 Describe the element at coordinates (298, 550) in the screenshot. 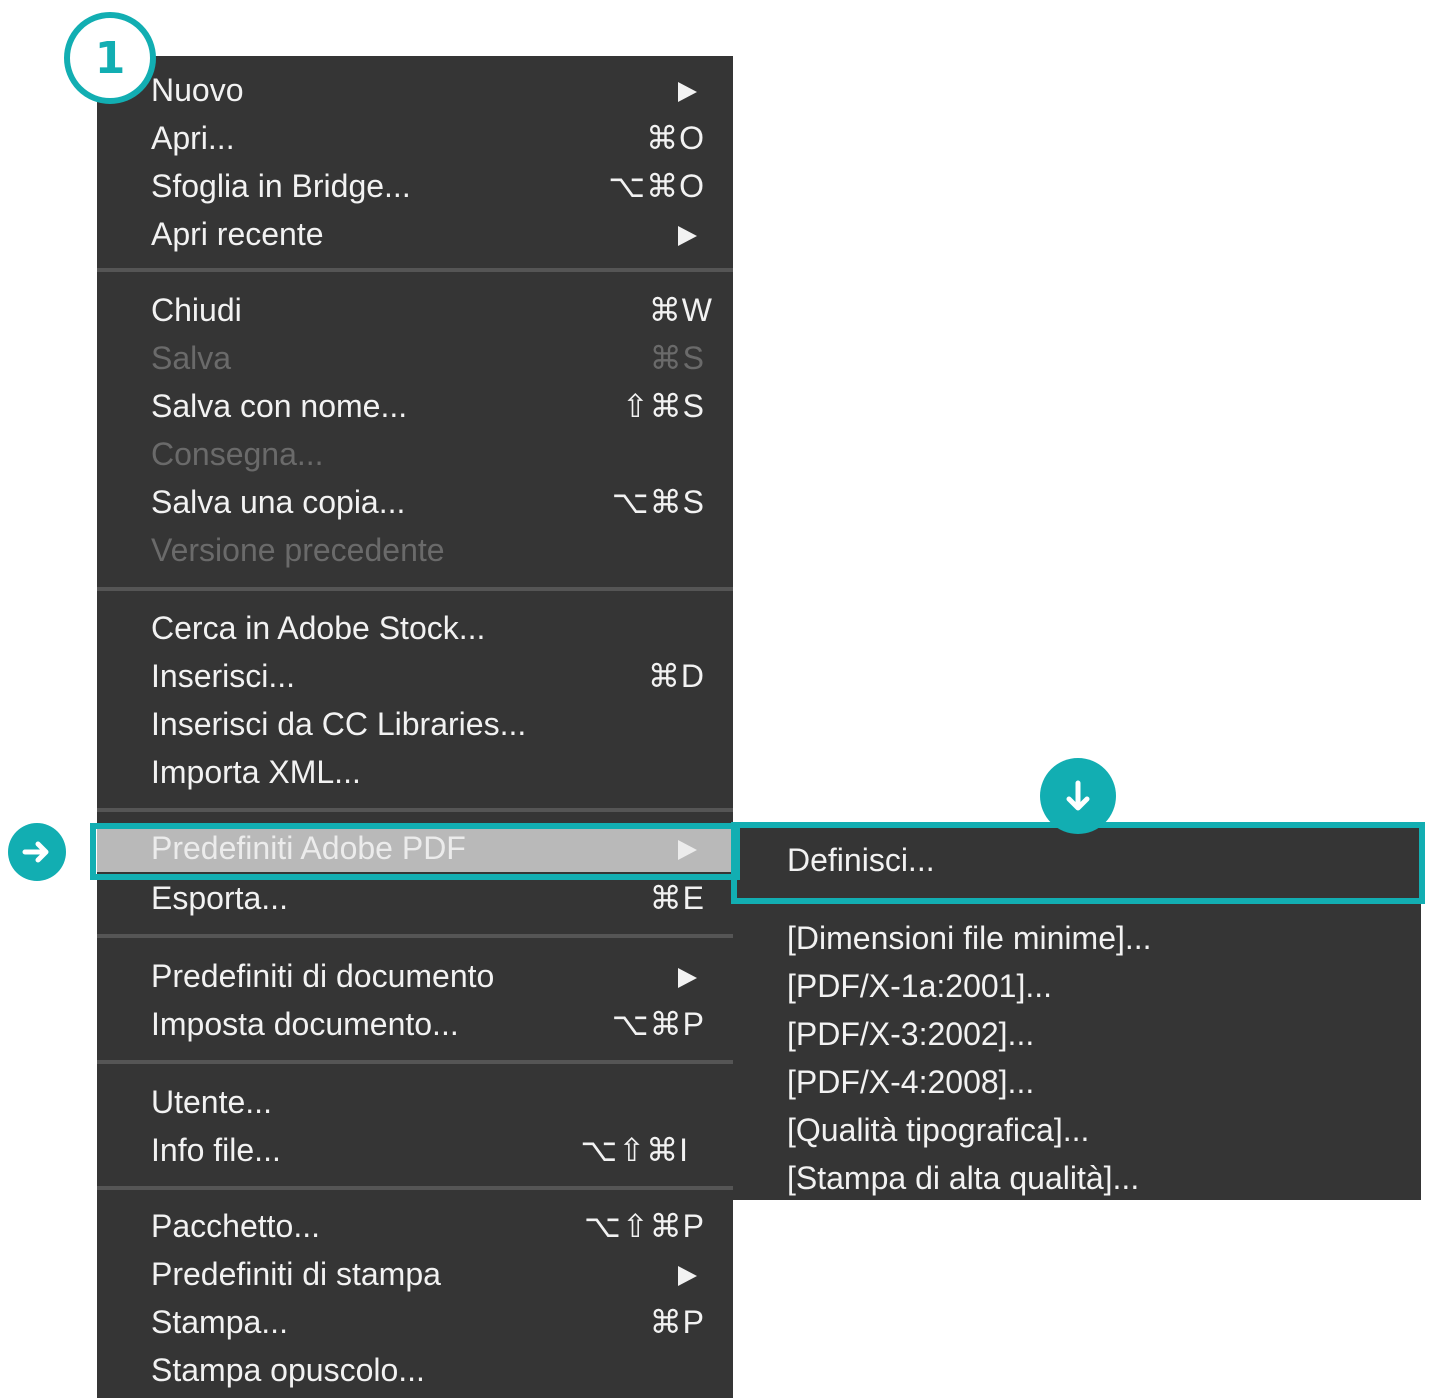

I see `menu-item-label: Versione precedente` at that location.